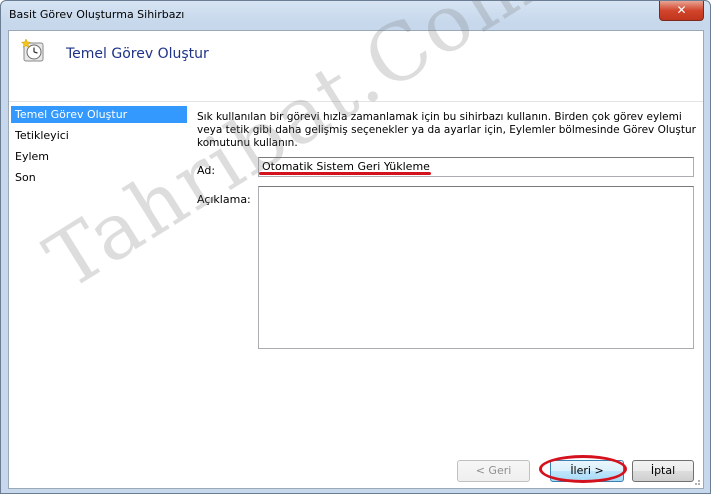 The image size is (711, 494). Describe the element at coordinates (99, 135) in the screenshot. I see `nav-step-tetikleyici: Tetikleyici` at that location.